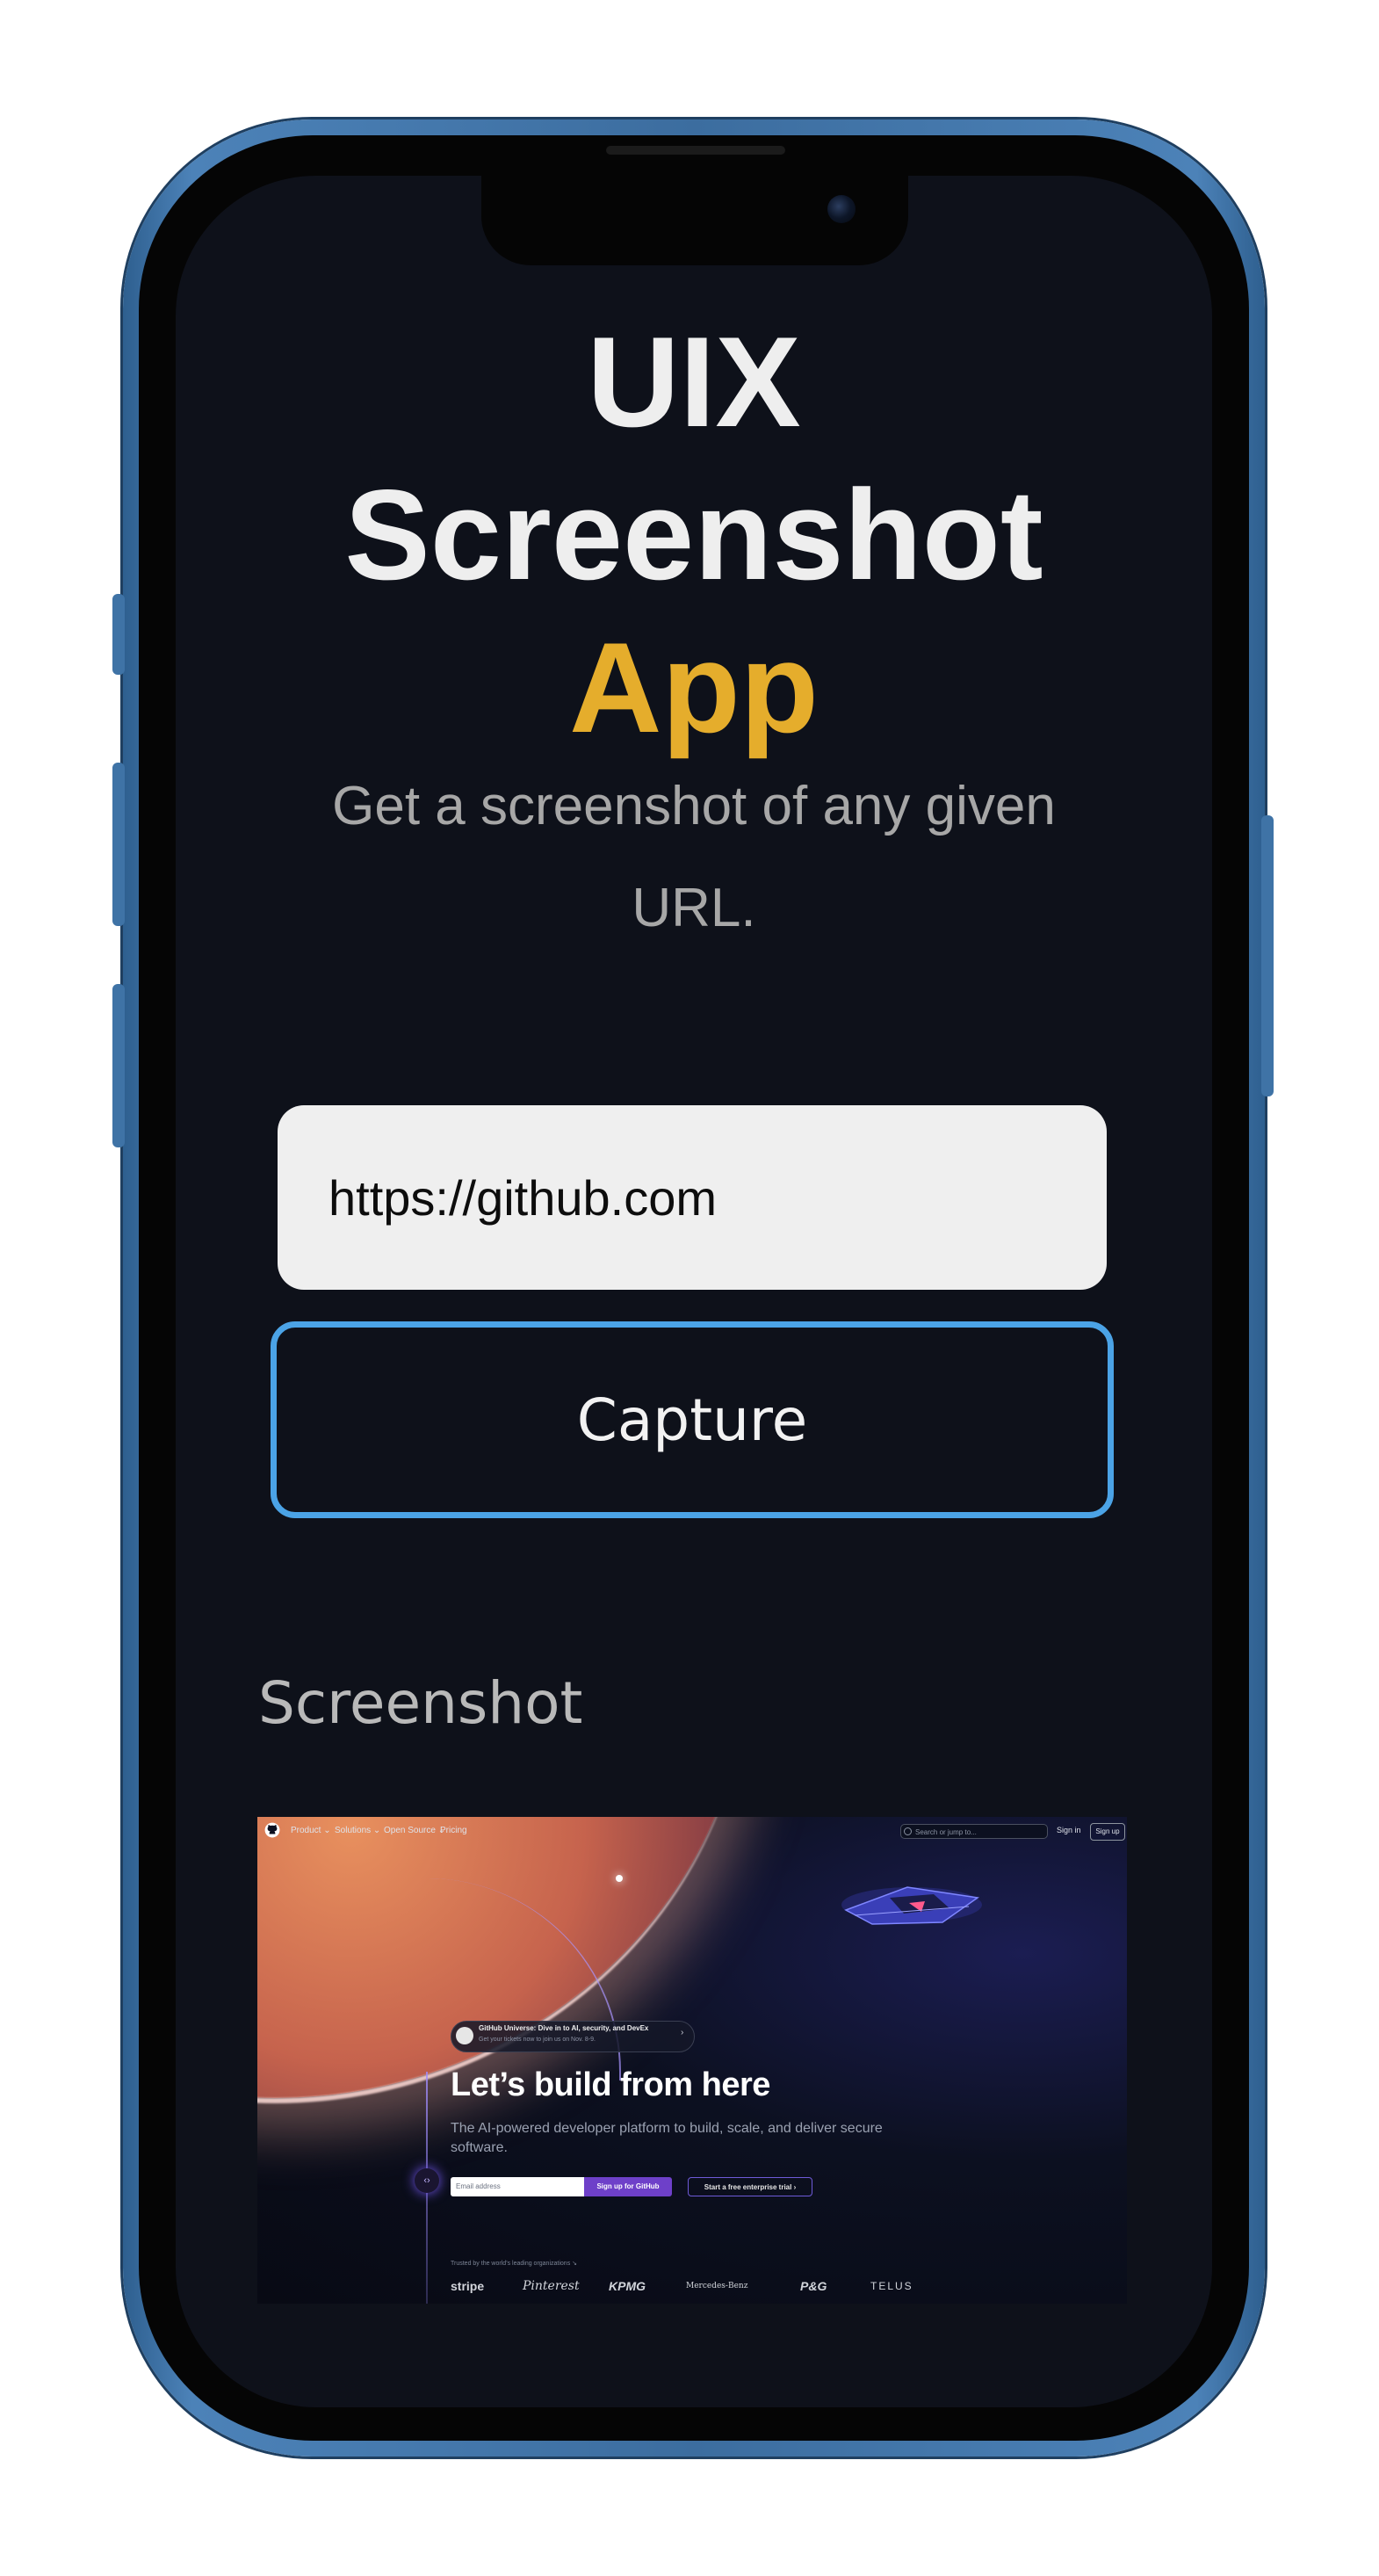 The image size is (1379, 2576). What do you see at coordinates (453, 1830) in the screenshot?
I see `preview-nav-pricing: Pricing` at bounding box center [453, 1830].